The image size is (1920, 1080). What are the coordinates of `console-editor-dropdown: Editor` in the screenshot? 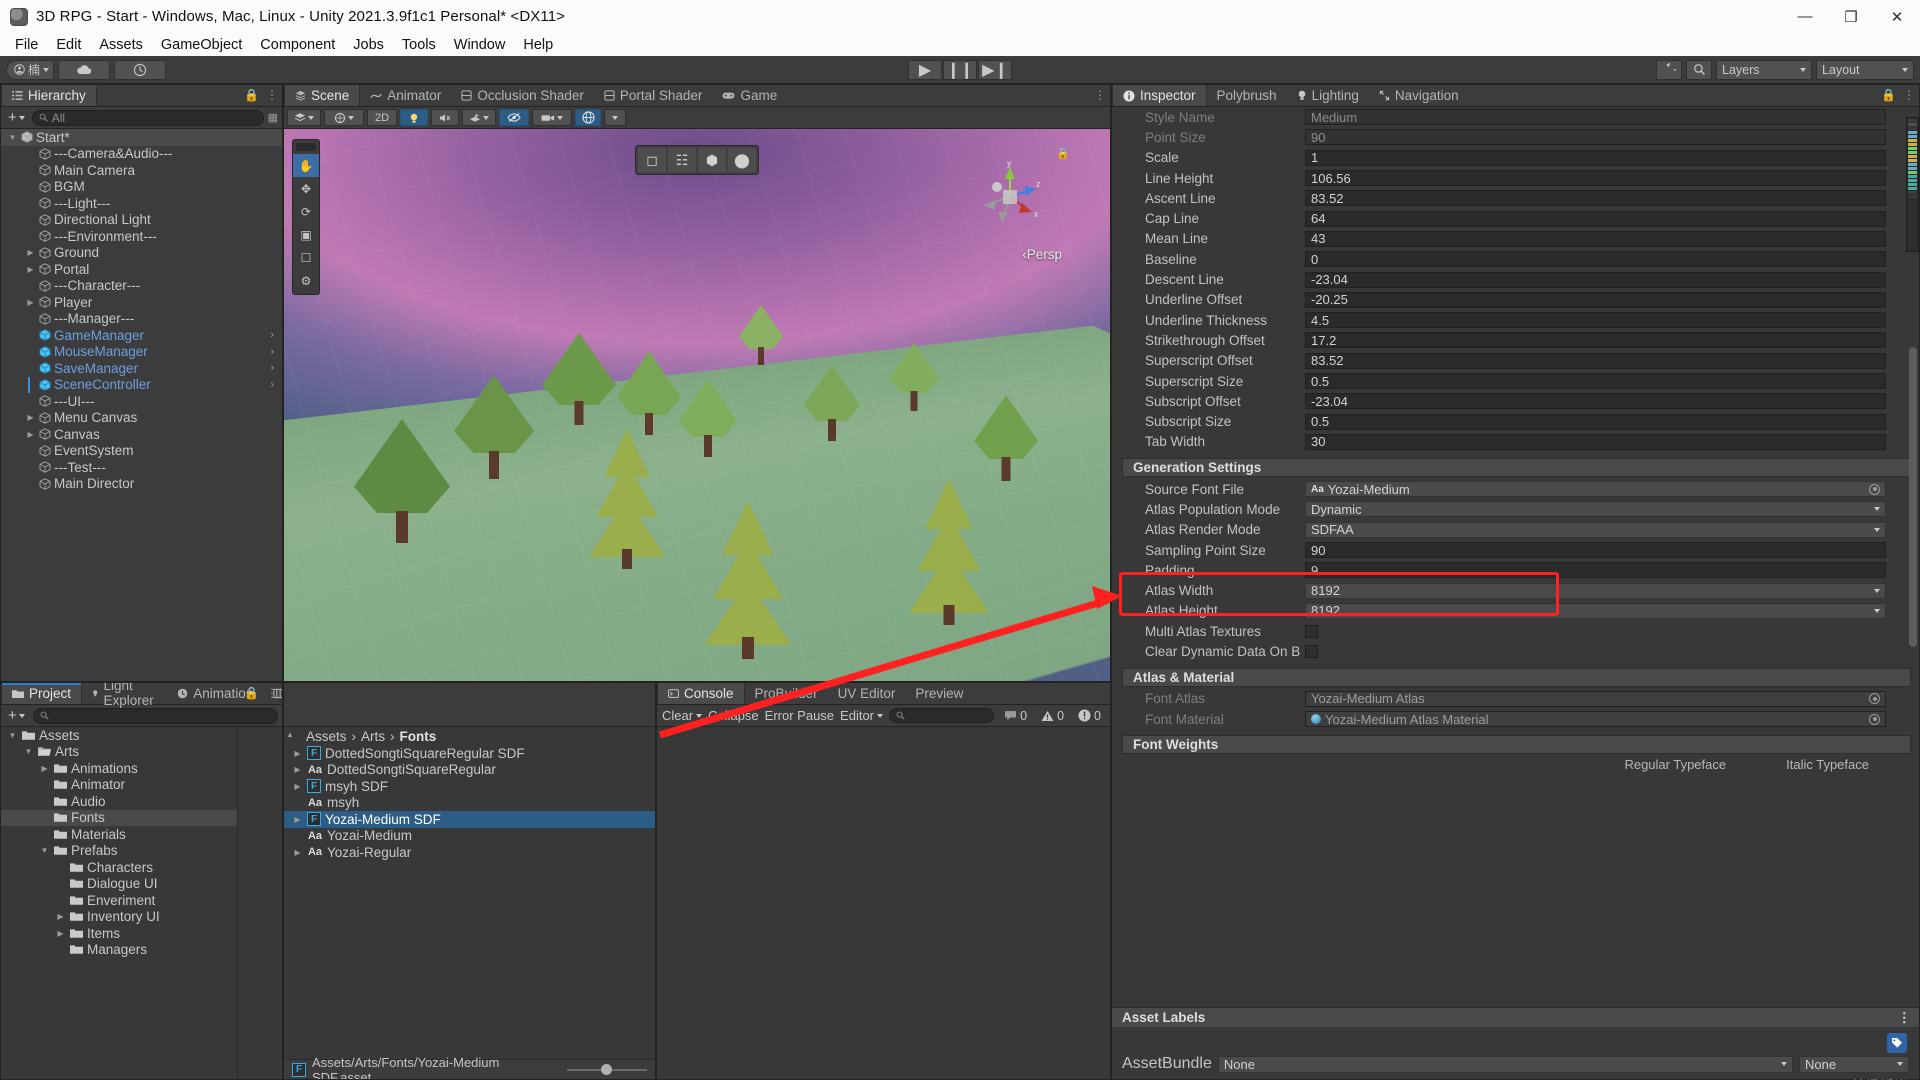 It's located at (862, 715).